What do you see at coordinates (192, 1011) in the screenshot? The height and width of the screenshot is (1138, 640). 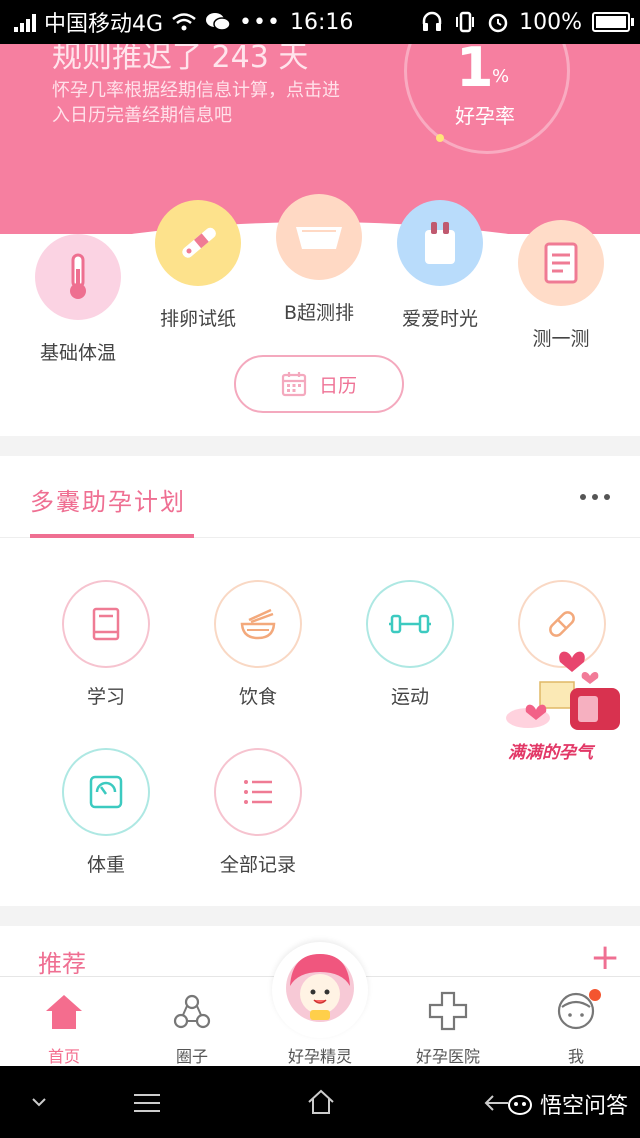 I see `circle-group-icon` at bounding box center [192, 1011].